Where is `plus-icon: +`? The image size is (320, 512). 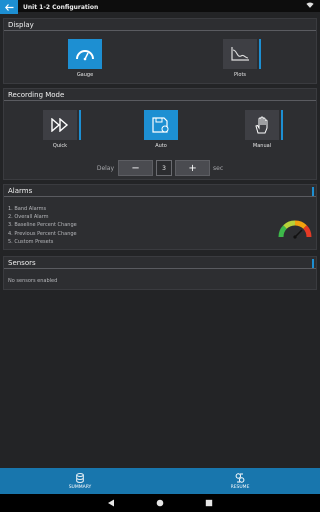
plus-icon: + is located at coordinates (192, 168).